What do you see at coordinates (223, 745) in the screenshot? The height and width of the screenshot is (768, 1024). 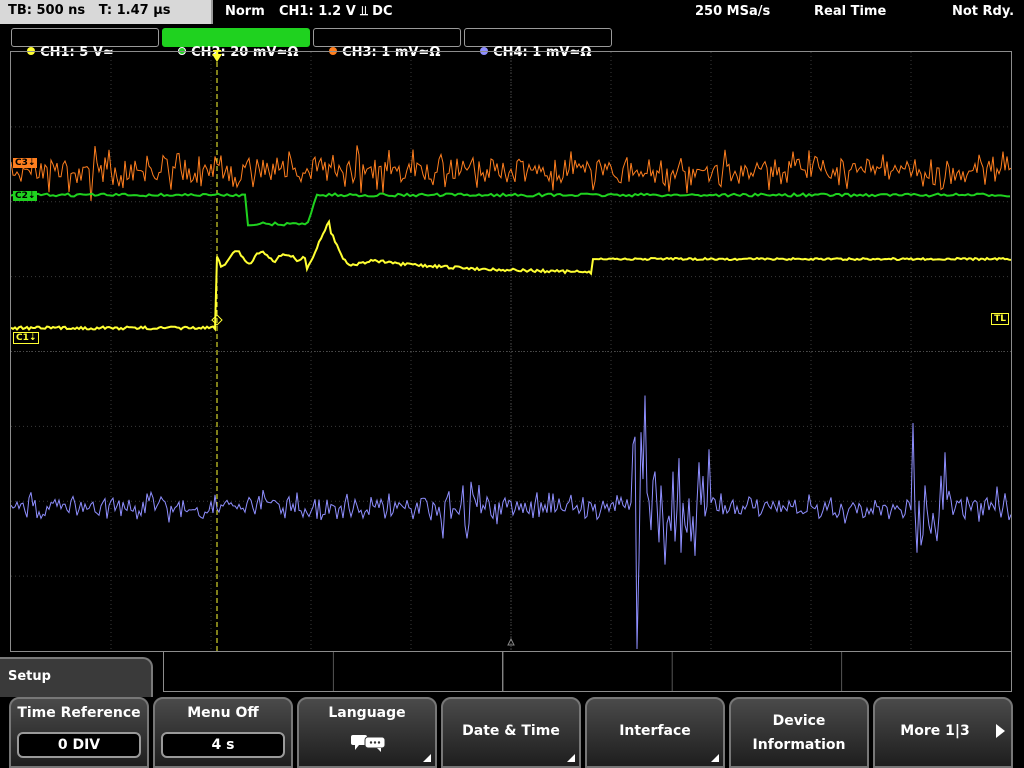 I see `menu-off-value: 4 s` at bounding box center [223, 745].